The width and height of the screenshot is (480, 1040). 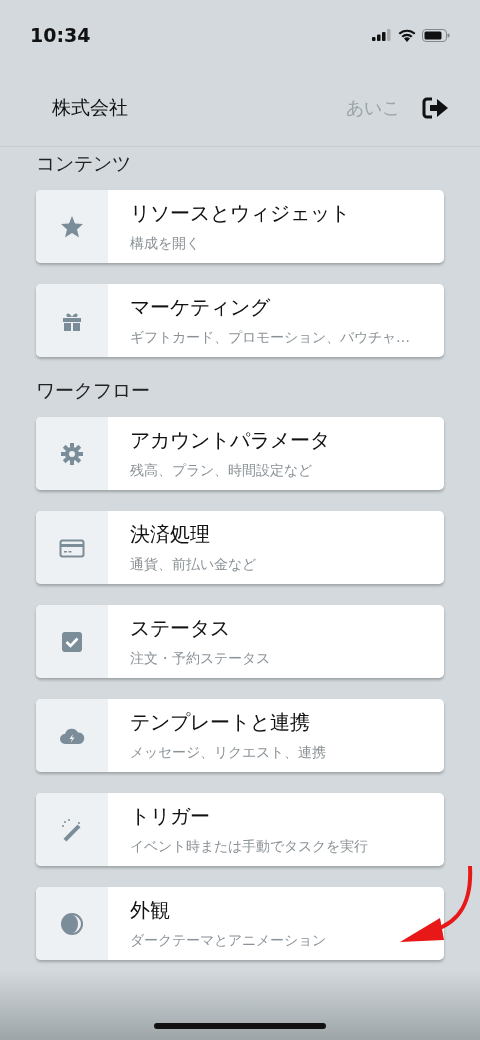 What do you see at coordinates (200, 307) in the screenshot?
I see `card-title: マーケティング` at bounding box center [200, 307].